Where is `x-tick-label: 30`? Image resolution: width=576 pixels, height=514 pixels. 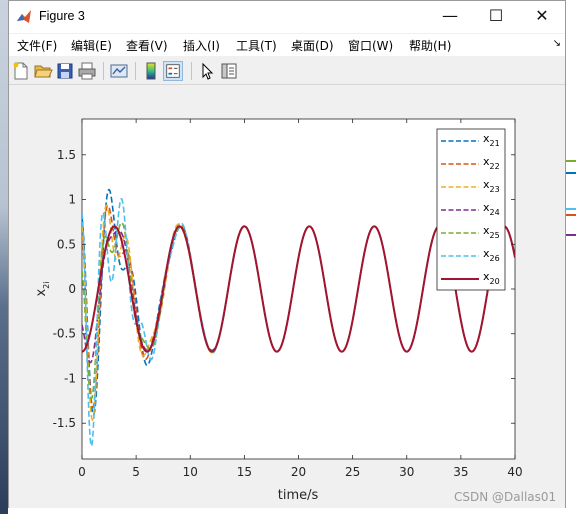 x-tick-label: 30 is located at coordinates (406, 472).